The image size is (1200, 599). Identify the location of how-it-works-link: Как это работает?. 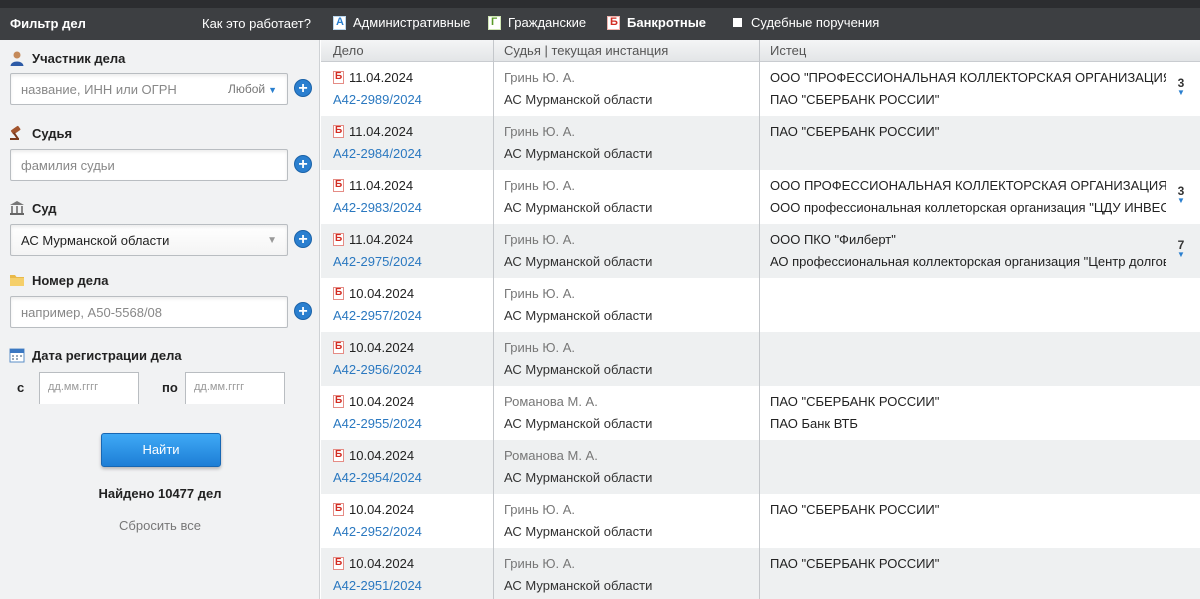
(256, 23).